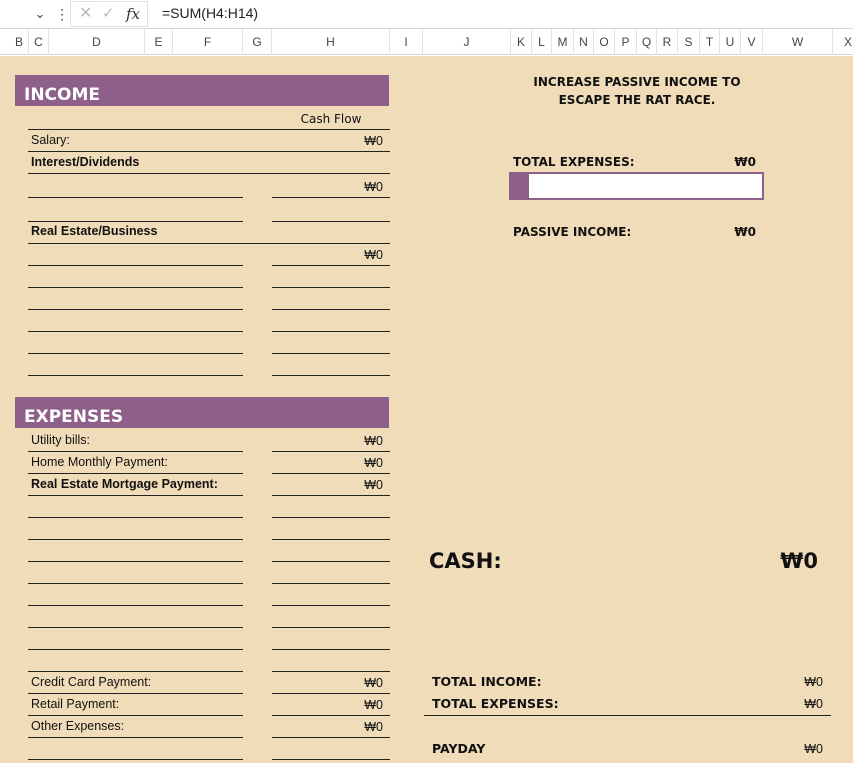 This screenshot has width=853, height=763. What do you see at coordinates (813, 682) in the screenshot?
I see `summary-total-income-value: ₩0` at bounding box center [813, 682].